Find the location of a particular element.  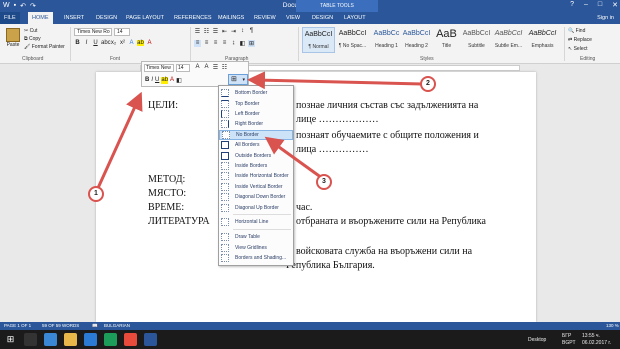

proofing-icon: 📖 is located at coordinates (95, 326).